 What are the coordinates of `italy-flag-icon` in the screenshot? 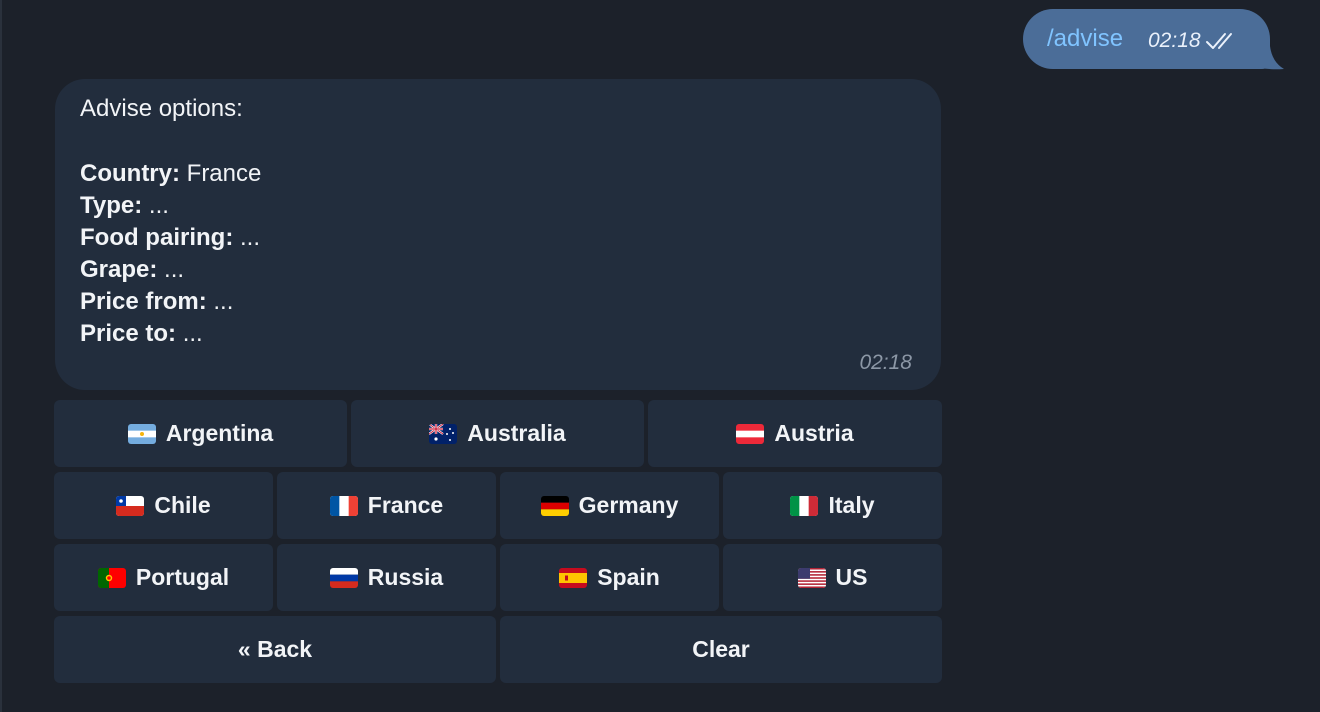 It's located at (804, 505).